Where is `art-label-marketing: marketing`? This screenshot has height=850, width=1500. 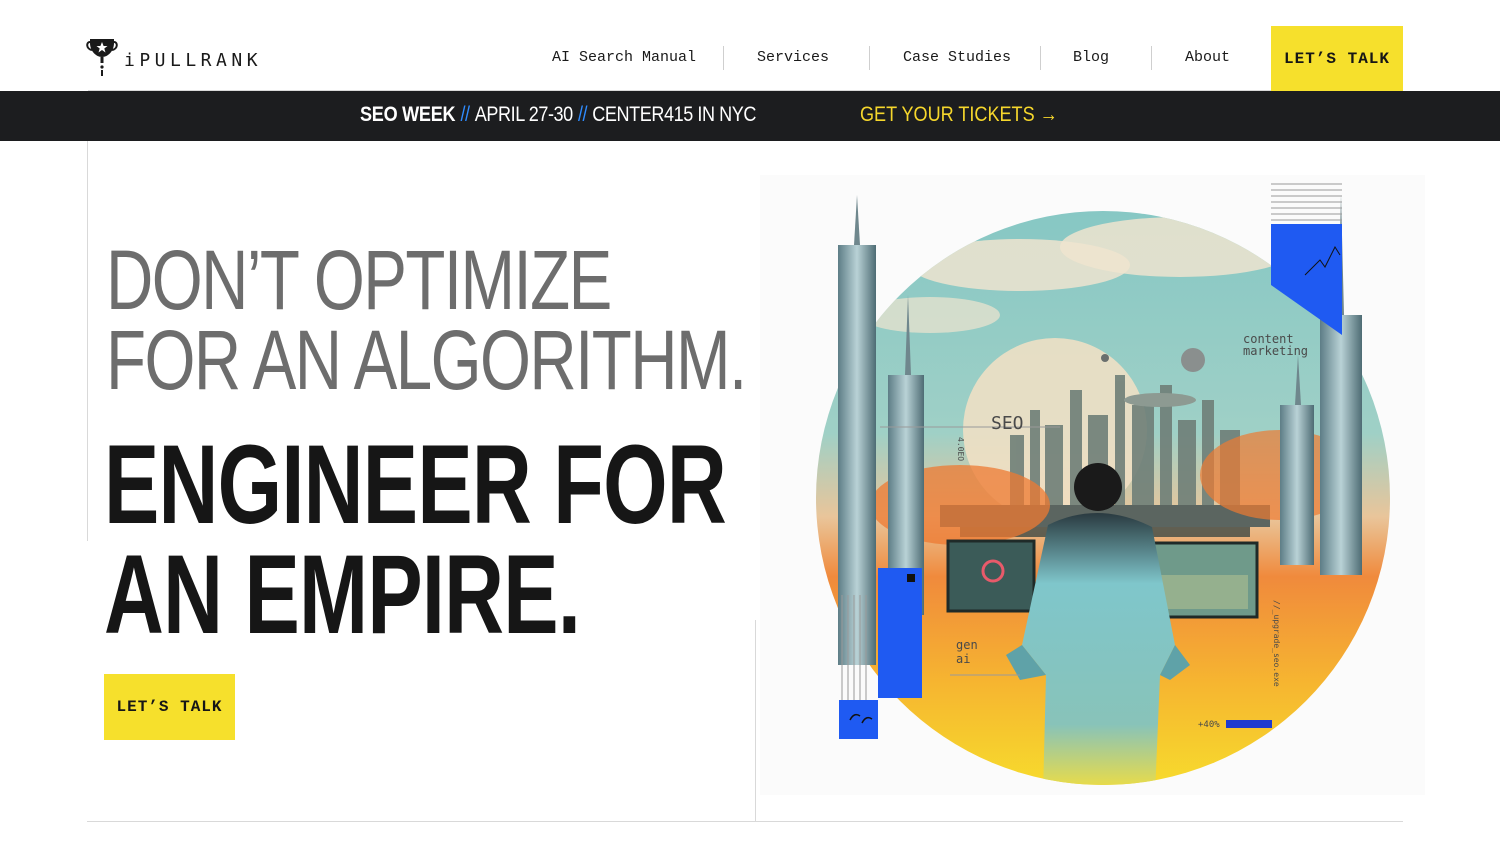
art-label-marketing: marketing is located at coordinates (1275, 351).